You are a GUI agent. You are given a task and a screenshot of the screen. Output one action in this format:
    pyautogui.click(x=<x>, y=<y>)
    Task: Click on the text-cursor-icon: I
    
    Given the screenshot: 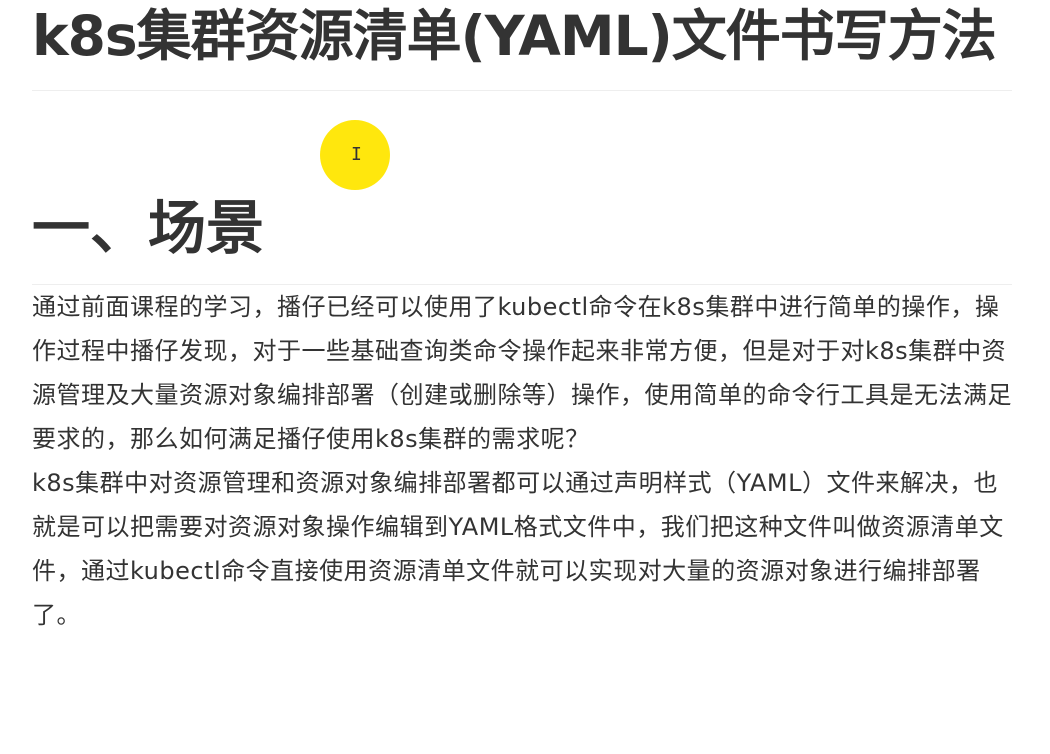 What is the action you would take?
    pyautogui.click(x=356, y=154)
    